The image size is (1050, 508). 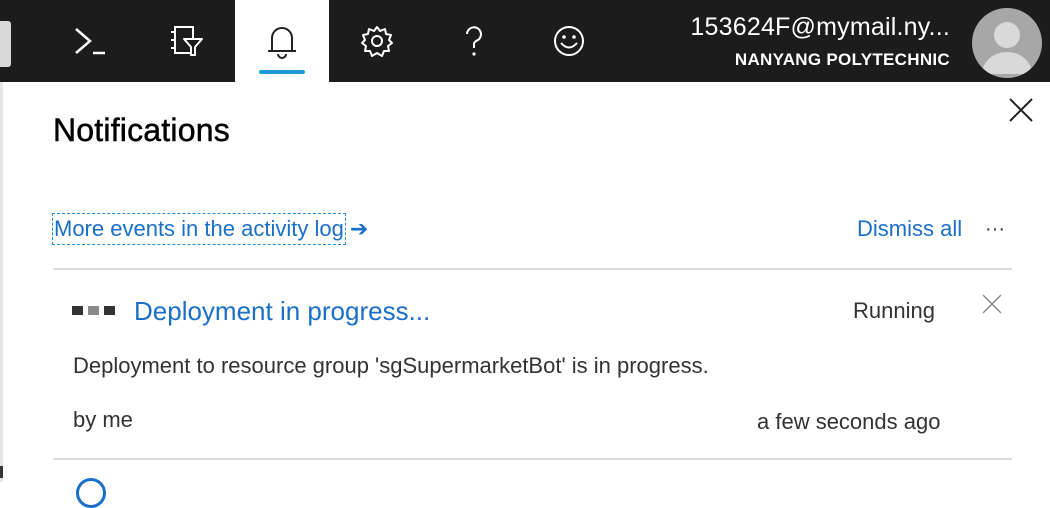 I want to click on more-options-icon: ···, so click(x=995, y=229).